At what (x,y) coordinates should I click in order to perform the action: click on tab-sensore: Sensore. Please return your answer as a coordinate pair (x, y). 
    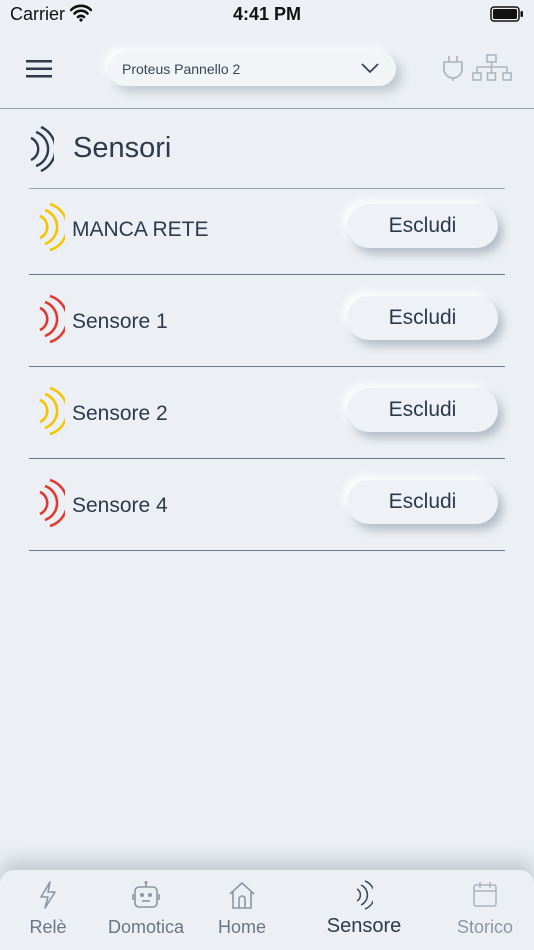
    Looking at the image, I should click on (364, 910).